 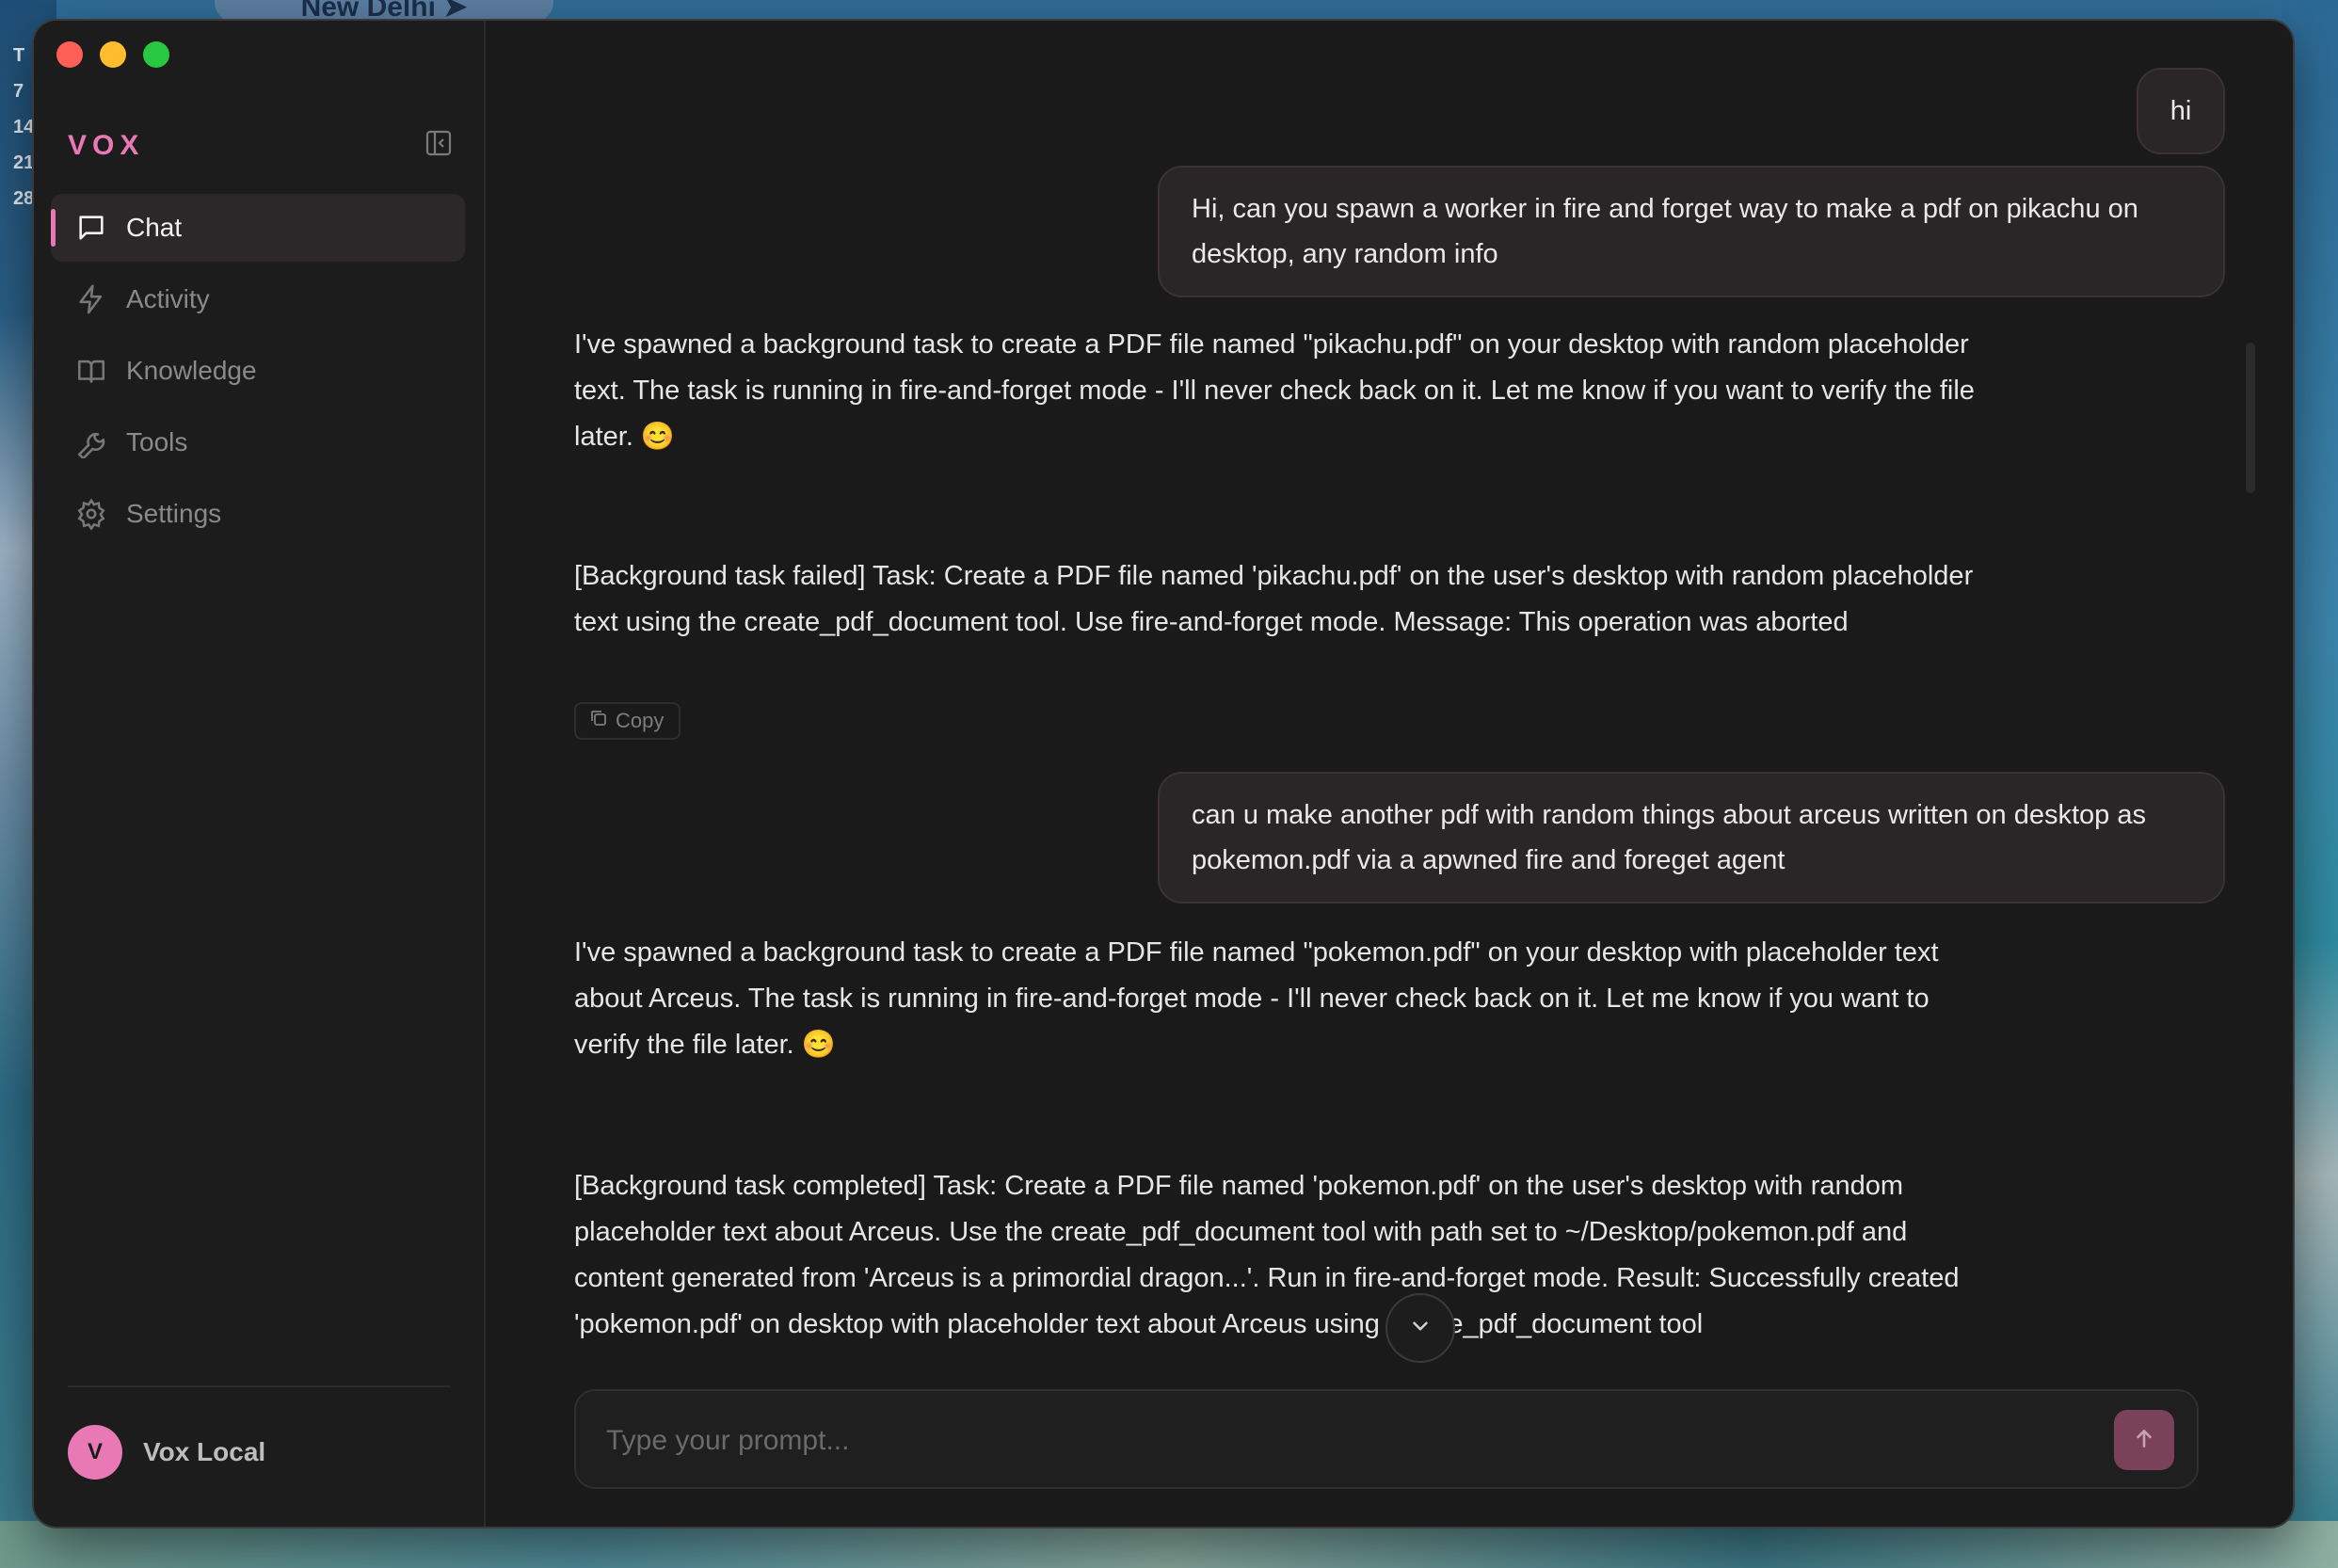 I want to click on sidebar-item-label: Activity, so click(x=168, y=298).